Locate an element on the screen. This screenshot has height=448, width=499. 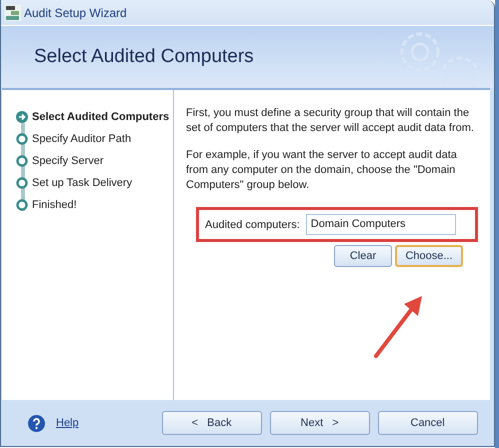
instruction-text: For example, if you want the server to accept audit data from any computer on the domain, choose the "Domain Computers" group below. is located at coordinates (322, 170).